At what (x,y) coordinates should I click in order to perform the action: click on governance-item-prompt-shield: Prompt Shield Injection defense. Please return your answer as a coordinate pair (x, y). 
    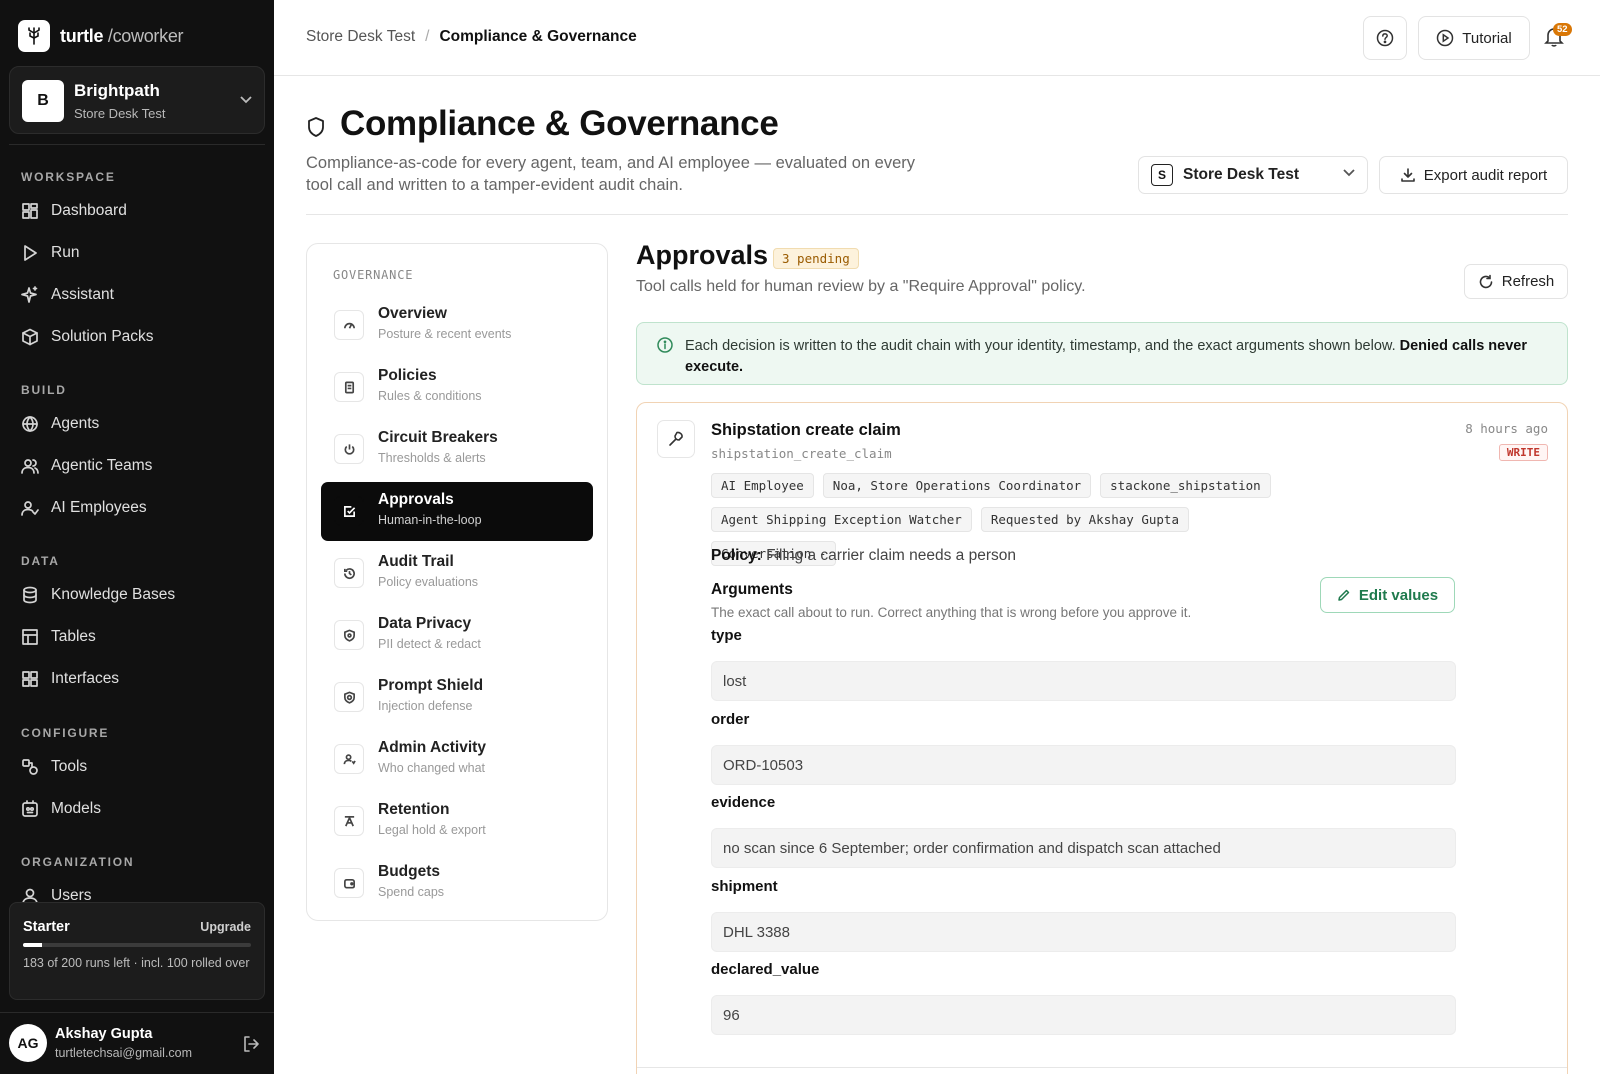
    Looking at the image, I should click on (457, 697).